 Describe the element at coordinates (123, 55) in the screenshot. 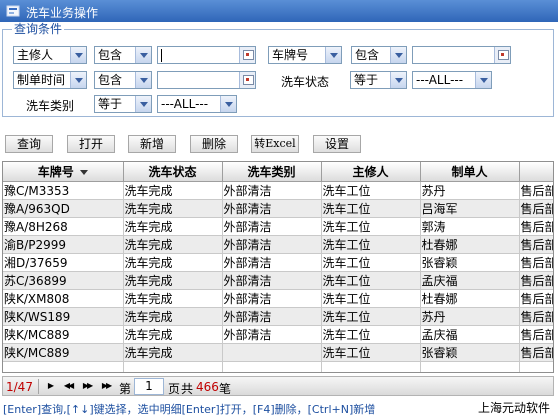

I see `query-op1-select: 包含` at that location.